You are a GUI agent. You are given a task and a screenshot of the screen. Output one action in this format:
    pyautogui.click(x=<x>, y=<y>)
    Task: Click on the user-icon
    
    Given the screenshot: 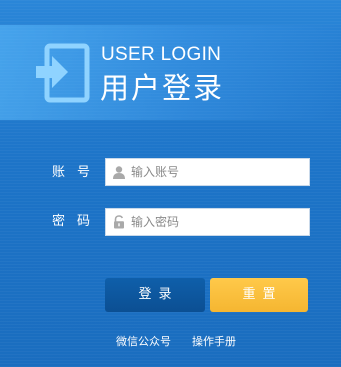 What is the action you would take?
    pyautogui.click(x=119, y=172)
    